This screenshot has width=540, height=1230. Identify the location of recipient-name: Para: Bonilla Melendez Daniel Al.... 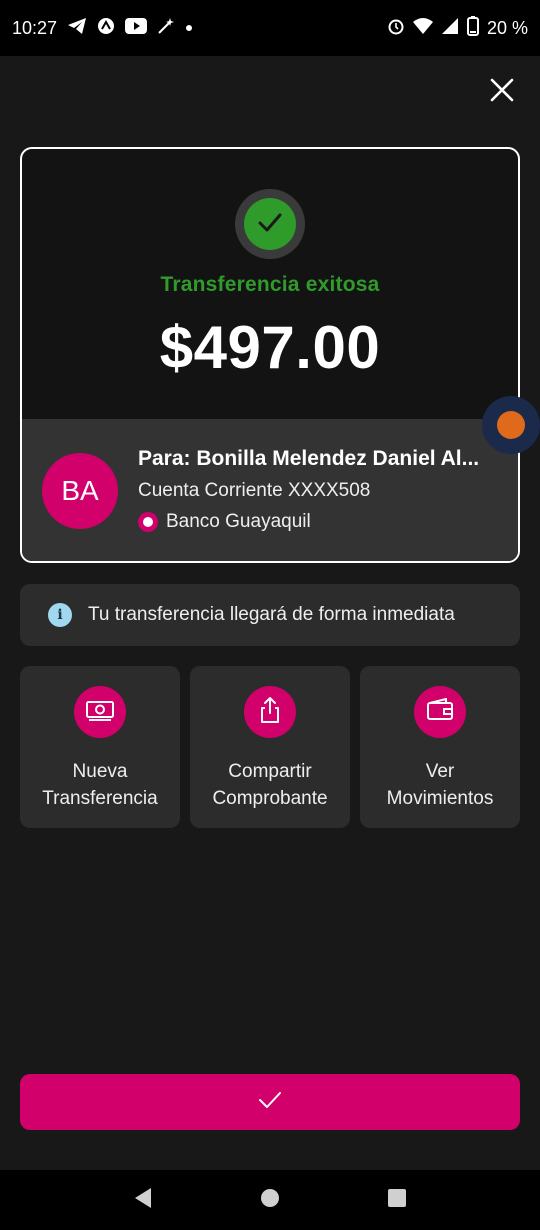
(309, 458).